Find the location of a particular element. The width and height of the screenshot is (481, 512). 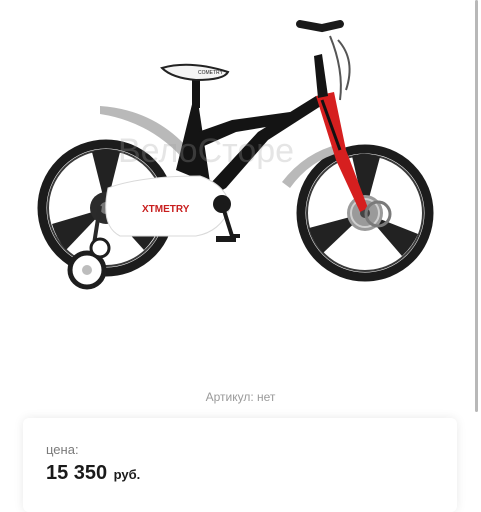

price-label: цена: is located at coordinates (62, 449).